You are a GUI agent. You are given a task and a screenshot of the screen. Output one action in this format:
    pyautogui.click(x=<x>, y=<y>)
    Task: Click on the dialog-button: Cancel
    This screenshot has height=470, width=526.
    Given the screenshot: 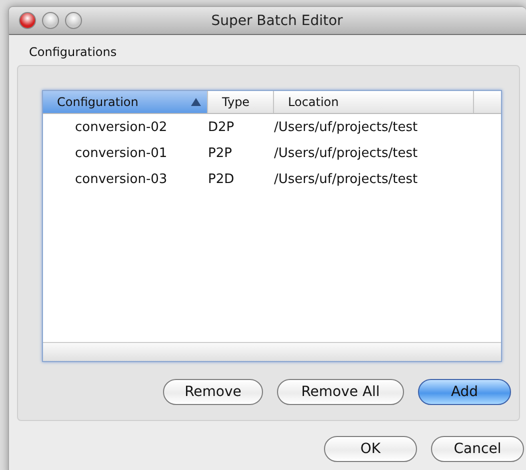 What is the action you would take?
    pyautogui.click(x=477, y=449)
    